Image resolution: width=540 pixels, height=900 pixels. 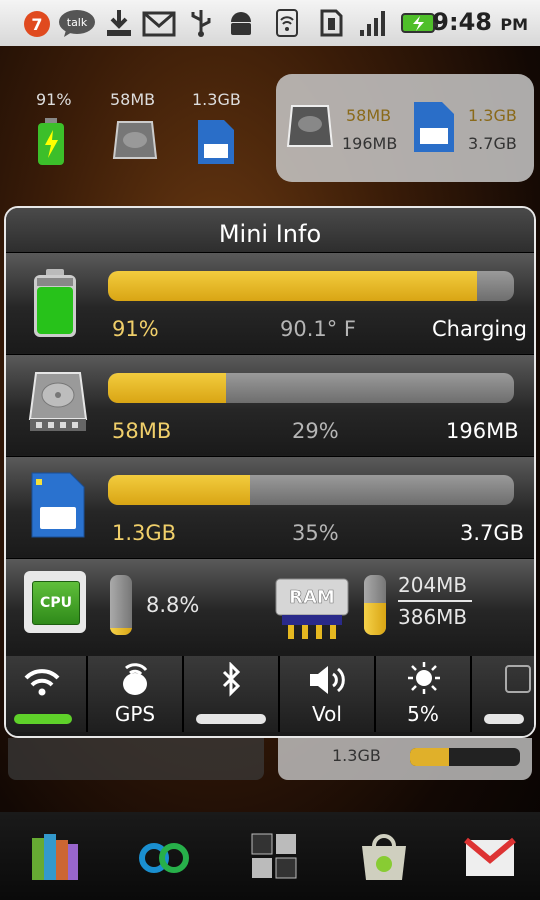 What do you see at coordinates (492, 115) in the screenshot?
I see `panel-sd-used: 1.3GB` at bounding box center [492, 115].